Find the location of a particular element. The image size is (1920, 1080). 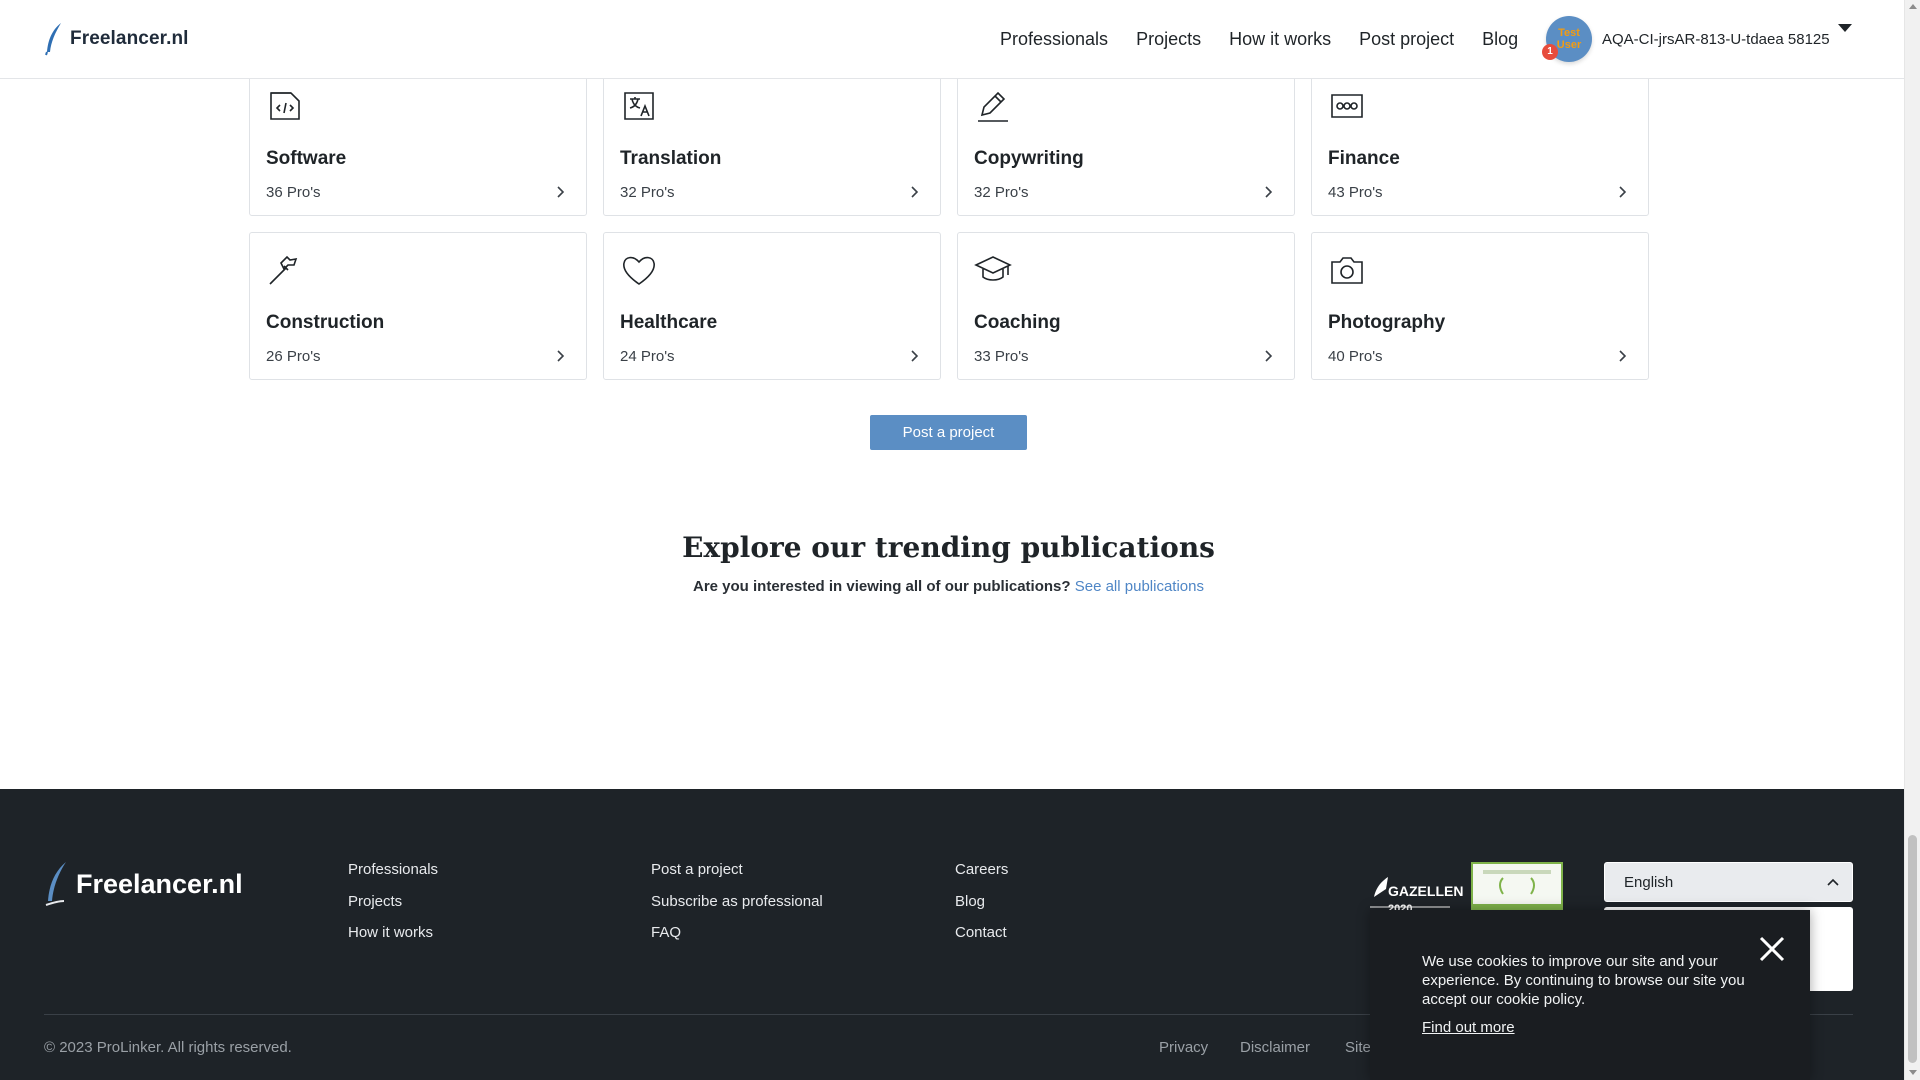

category-title: Copywriting is located at coordinates (1029, 158).